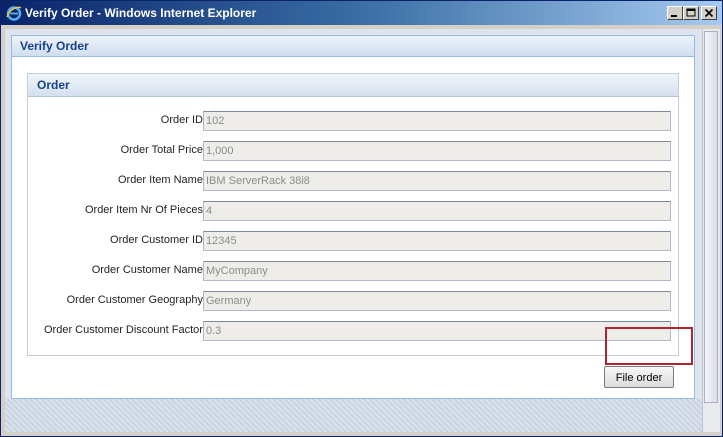  I want to click on order-customer-discount-label: Order Customer Discount Factor:, so click(125, 330).